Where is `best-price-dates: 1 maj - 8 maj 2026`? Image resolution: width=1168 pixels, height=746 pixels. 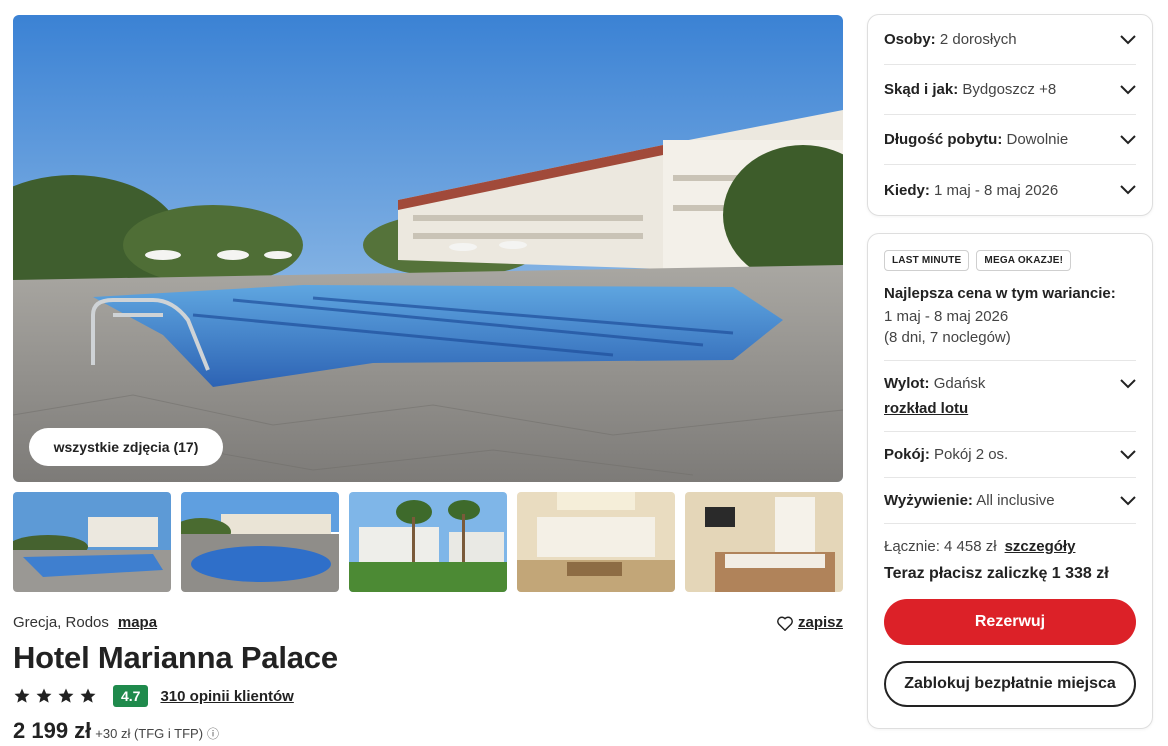
best-price-dates: 1 maj - 8 maj 2026 is located at coordinates (946, 316).